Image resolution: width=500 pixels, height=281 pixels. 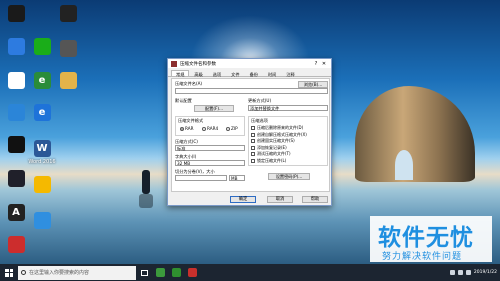 What do you see at coordinates (315, 199) in the screenshot?
I see `help-button: 帮助` at bounding box center [315, 199].